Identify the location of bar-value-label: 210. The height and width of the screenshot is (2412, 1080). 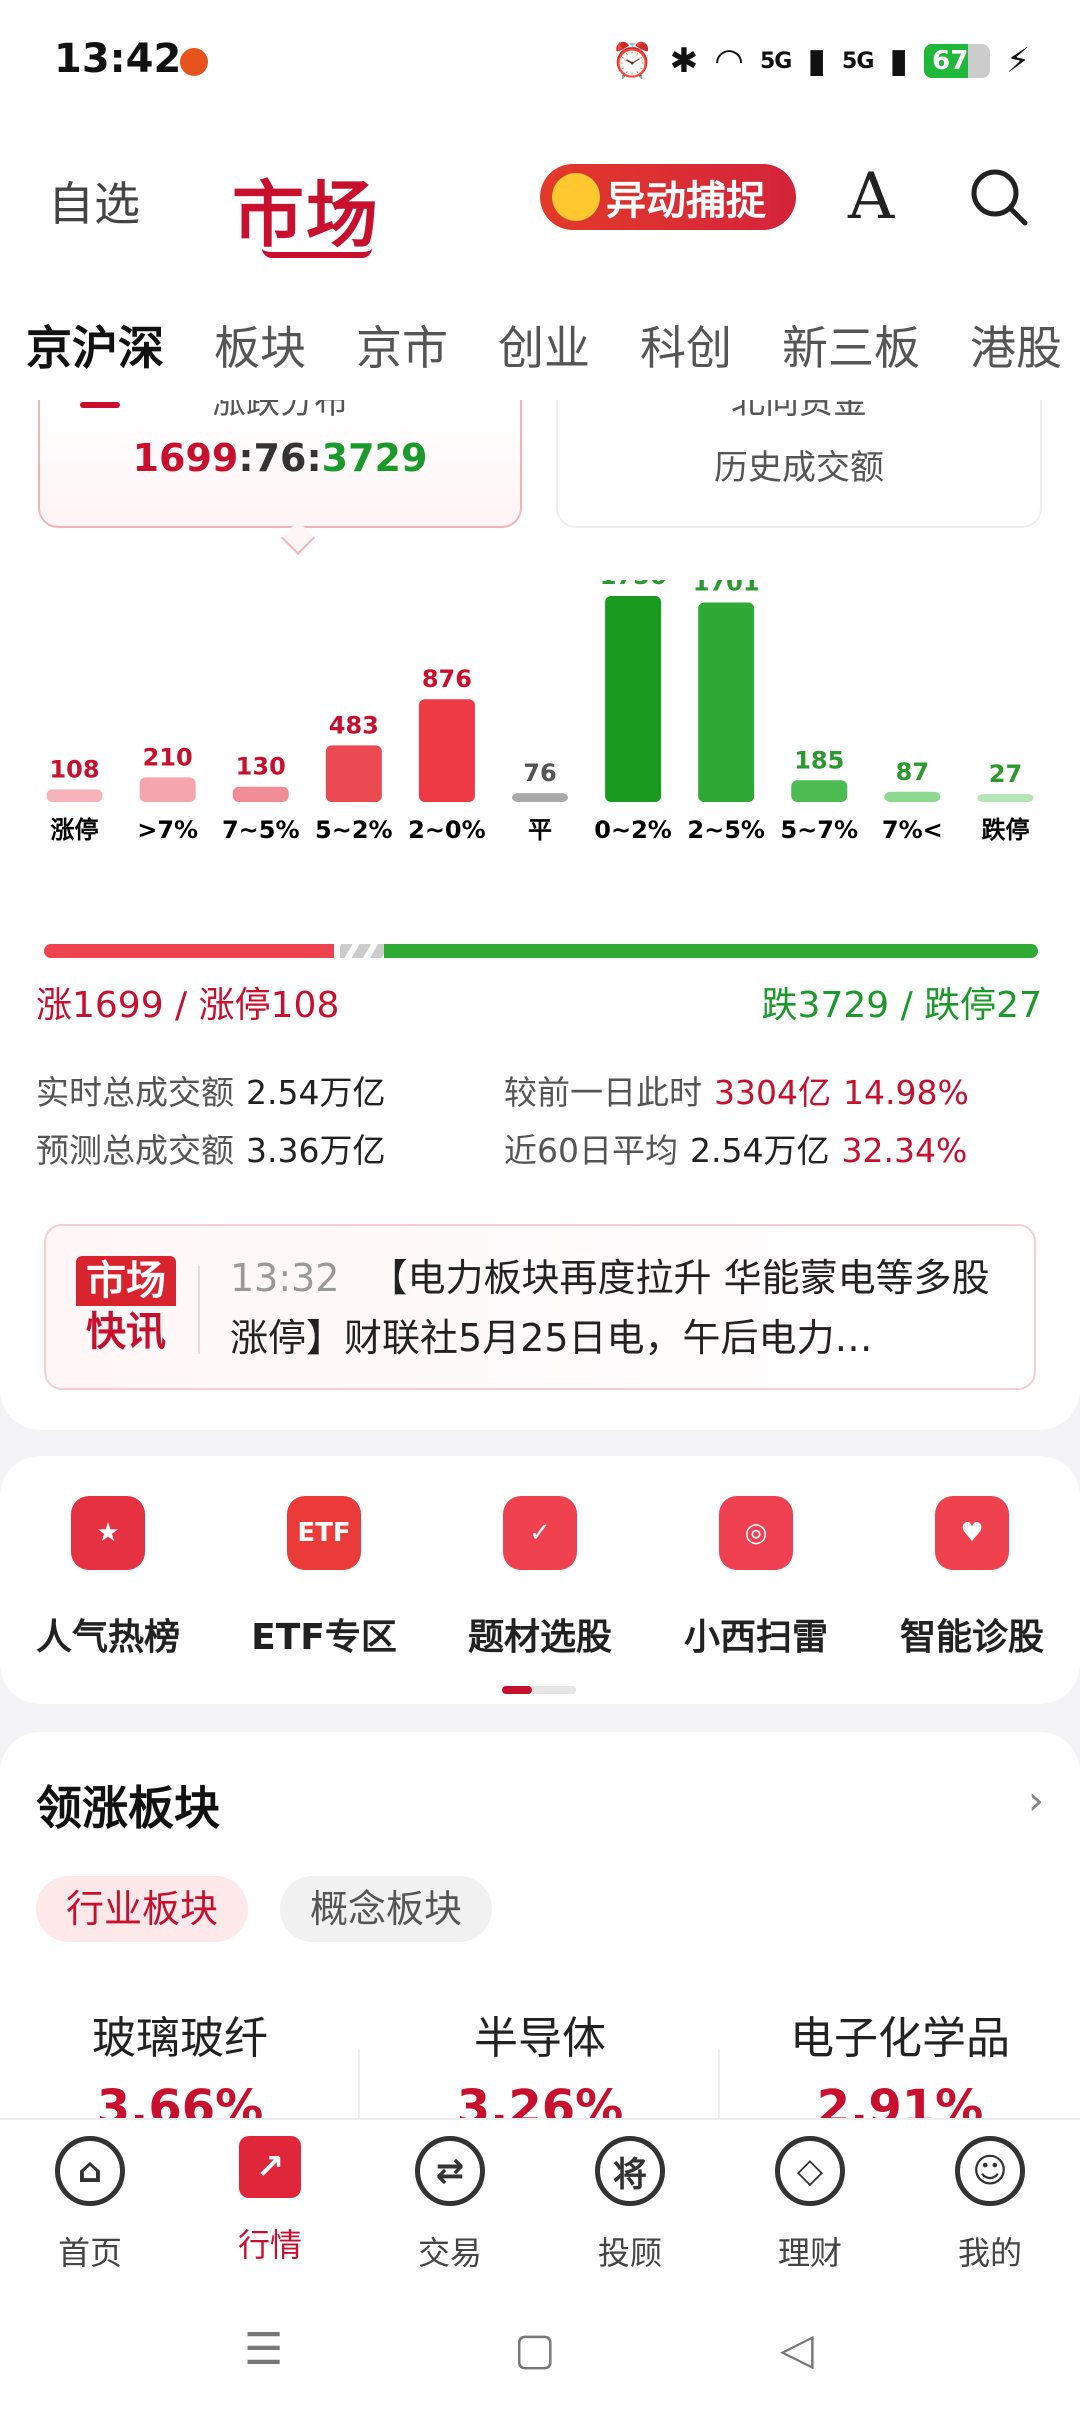
(168, 757).